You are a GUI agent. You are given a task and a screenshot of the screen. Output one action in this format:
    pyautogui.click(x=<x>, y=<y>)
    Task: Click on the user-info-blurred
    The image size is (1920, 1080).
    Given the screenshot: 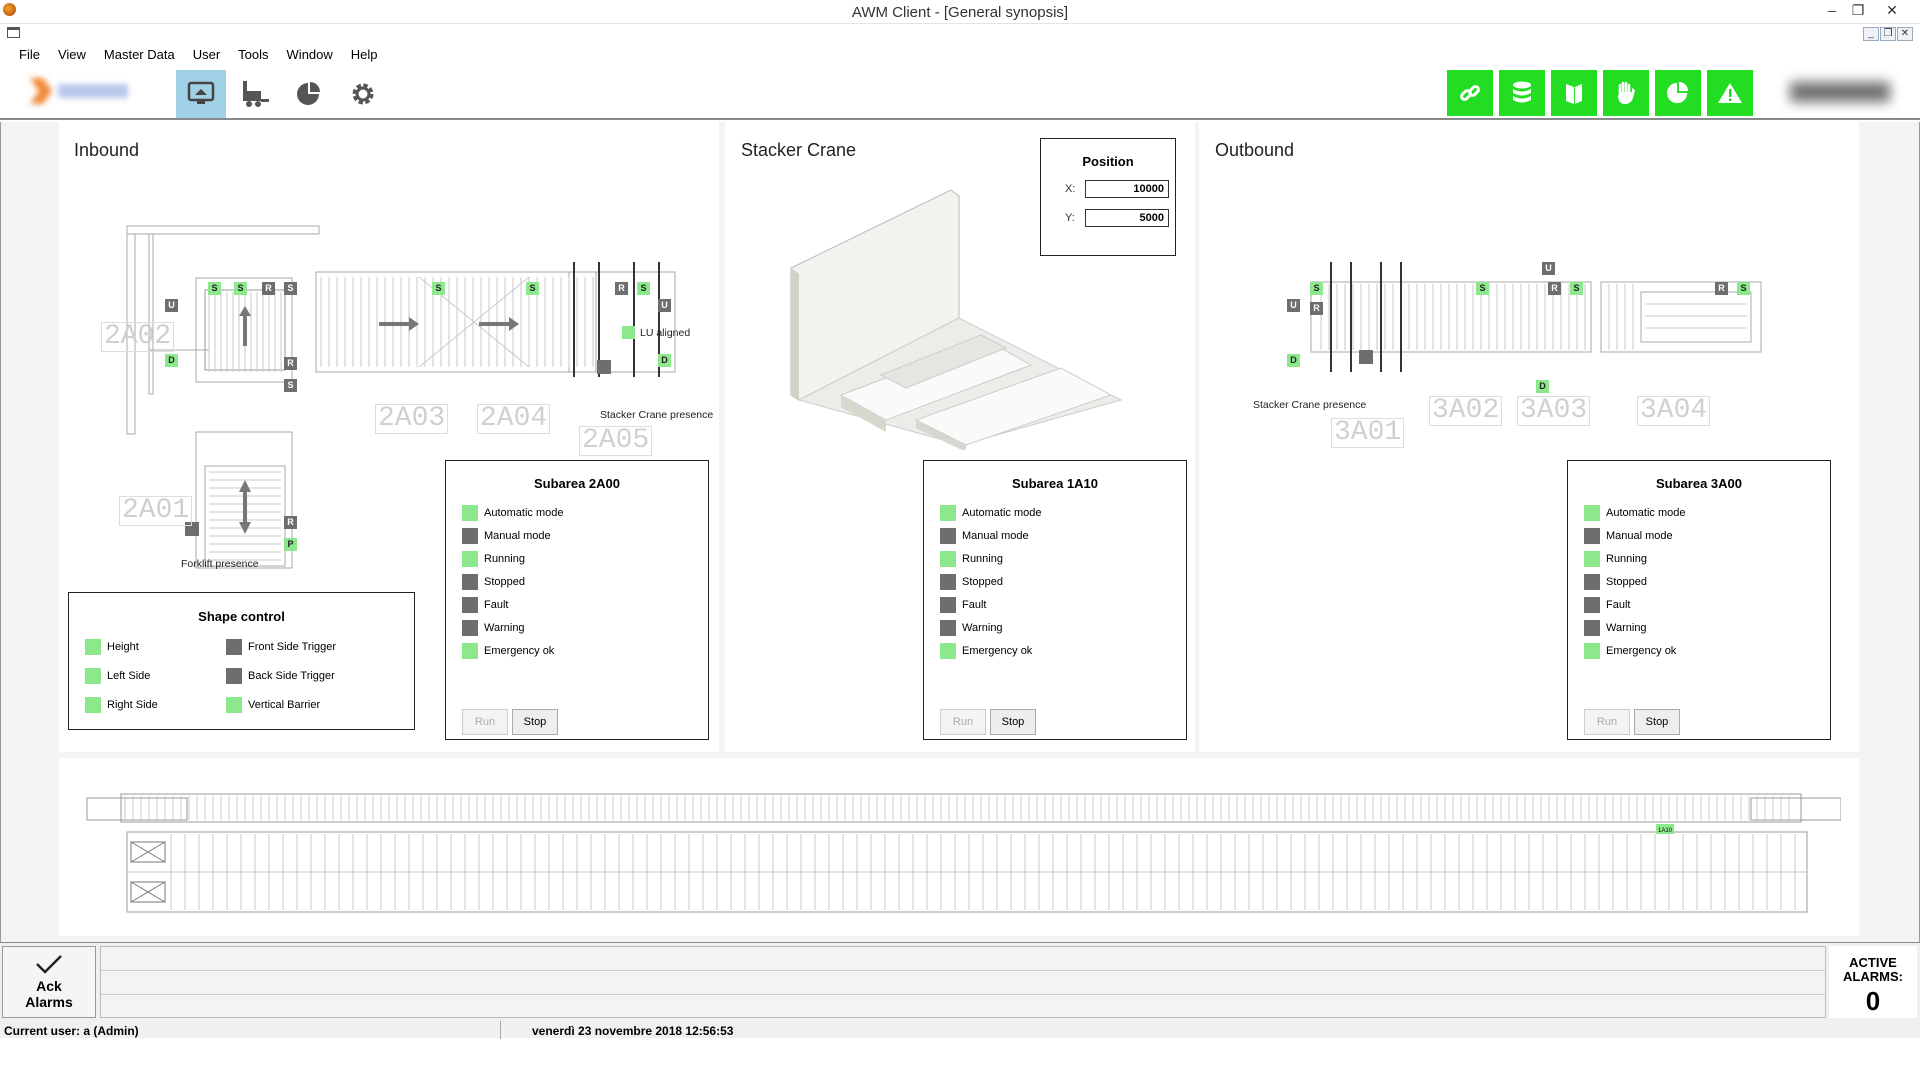 What is the action you would take?
    pyautogui.click(x=1840, y=92)
    